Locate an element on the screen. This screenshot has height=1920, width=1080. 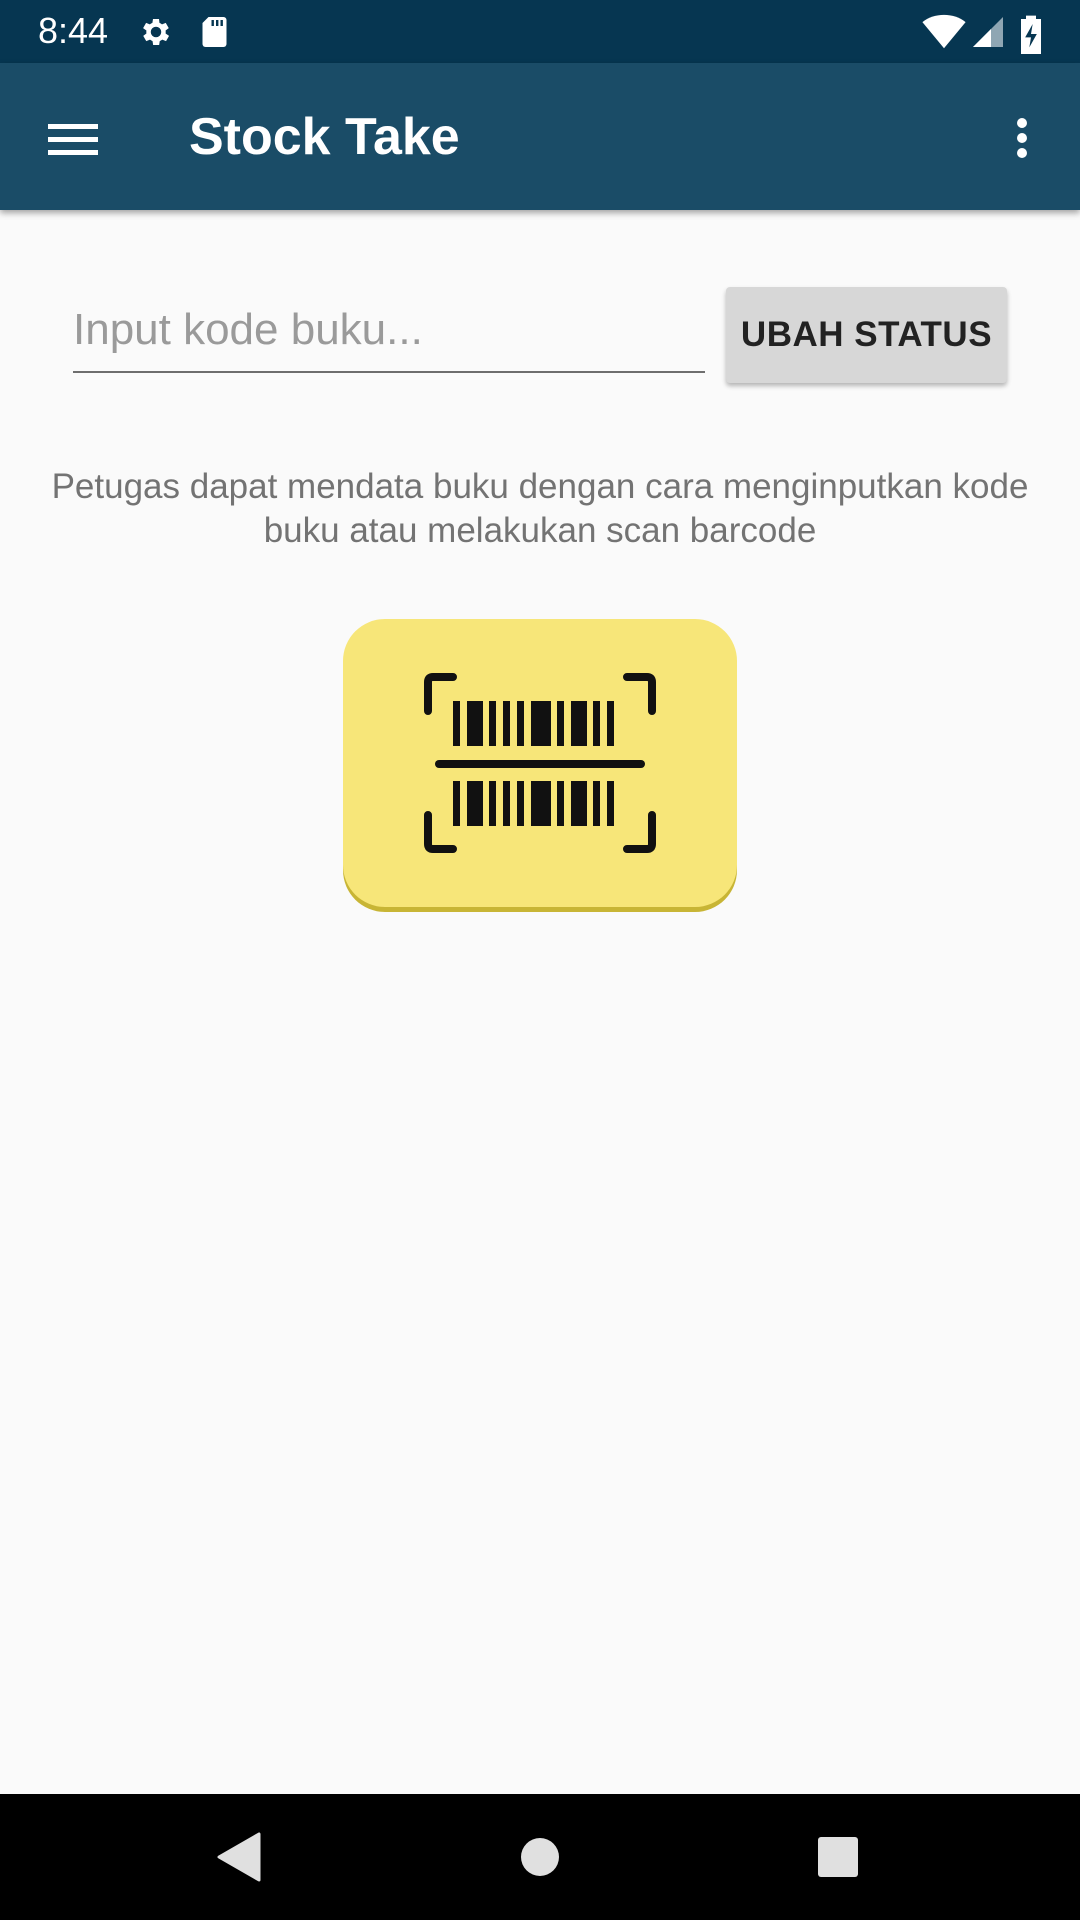
gear-icon is located at coordinates (156, 32).